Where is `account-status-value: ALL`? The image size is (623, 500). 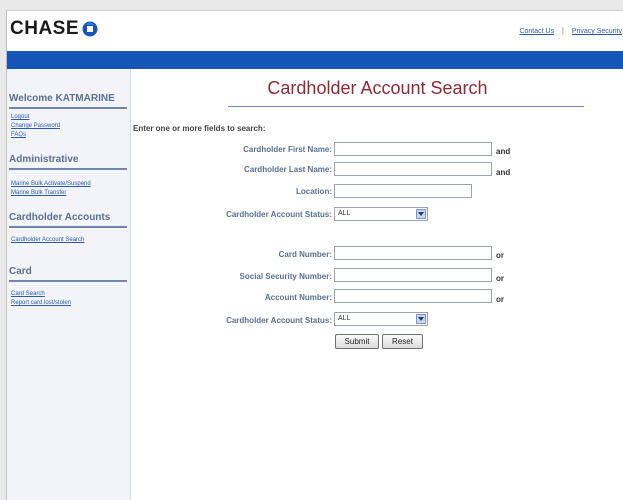 account-status-value: ALL is located at coordinates (344, 213).